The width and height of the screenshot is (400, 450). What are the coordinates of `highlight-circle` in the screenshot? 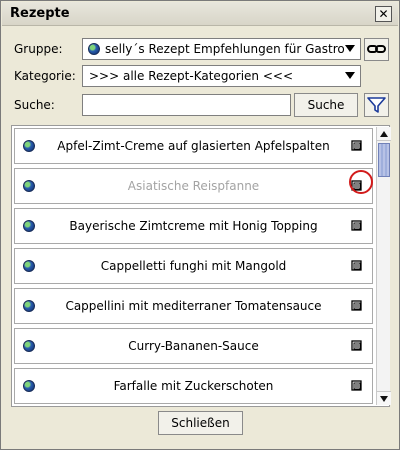 It's located at (361, 182).